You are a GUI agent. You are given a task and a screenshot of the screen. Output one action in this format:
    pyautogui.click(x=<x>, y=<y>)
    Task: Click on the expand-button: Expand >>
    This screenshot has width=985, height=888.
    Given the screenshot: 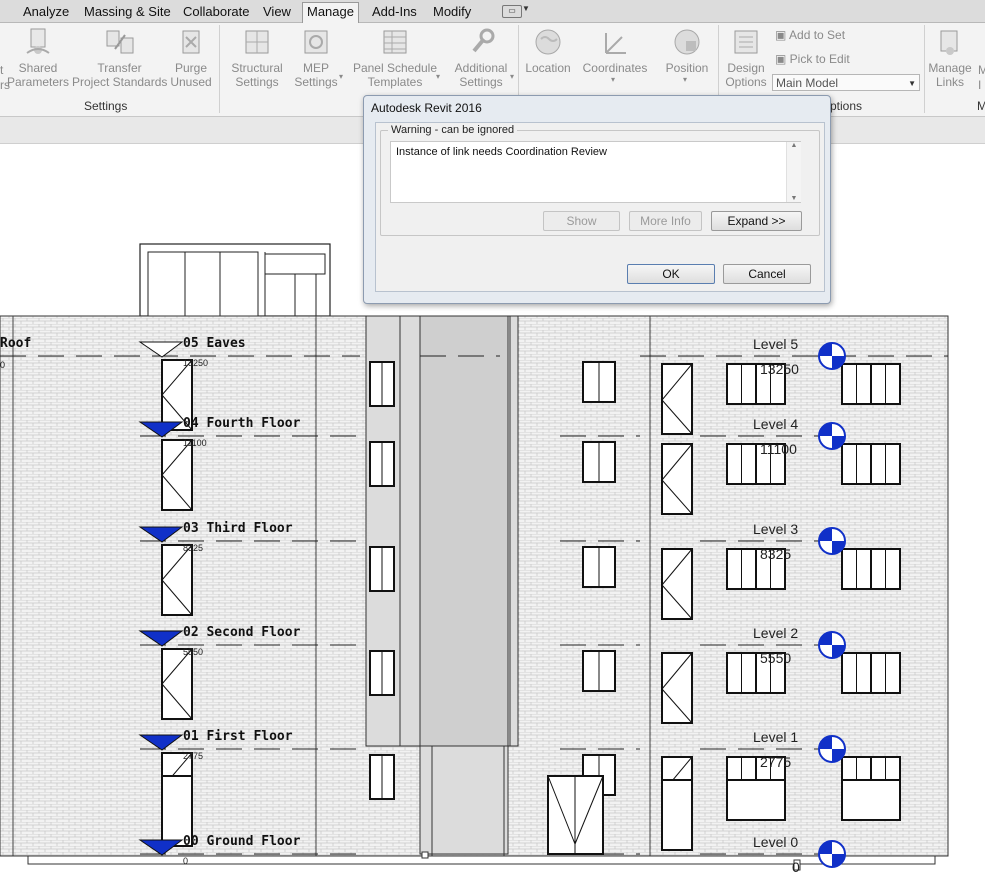 What is the action you would take?
    pyautogui.click(x=756, y=221)
    